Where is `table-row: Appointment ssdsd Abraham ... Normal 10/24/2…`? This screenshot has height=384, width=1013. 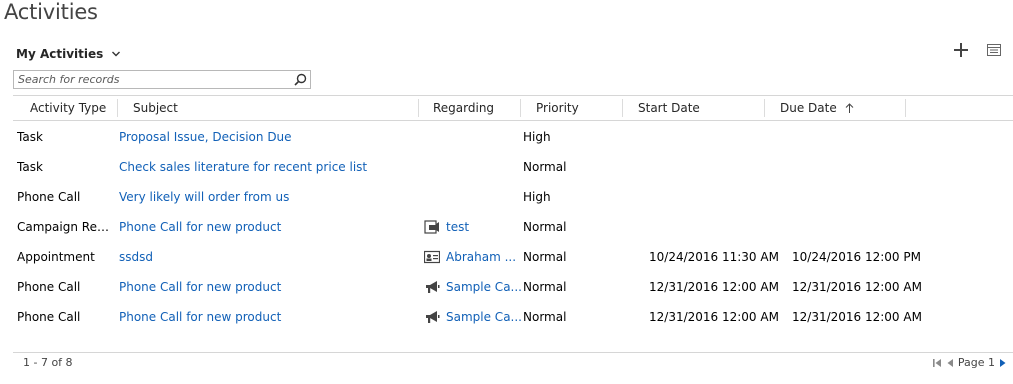 table-row: Appointment ssdsd Abraham ... Normal 10/24/2… is located at coordinates (513, 257).